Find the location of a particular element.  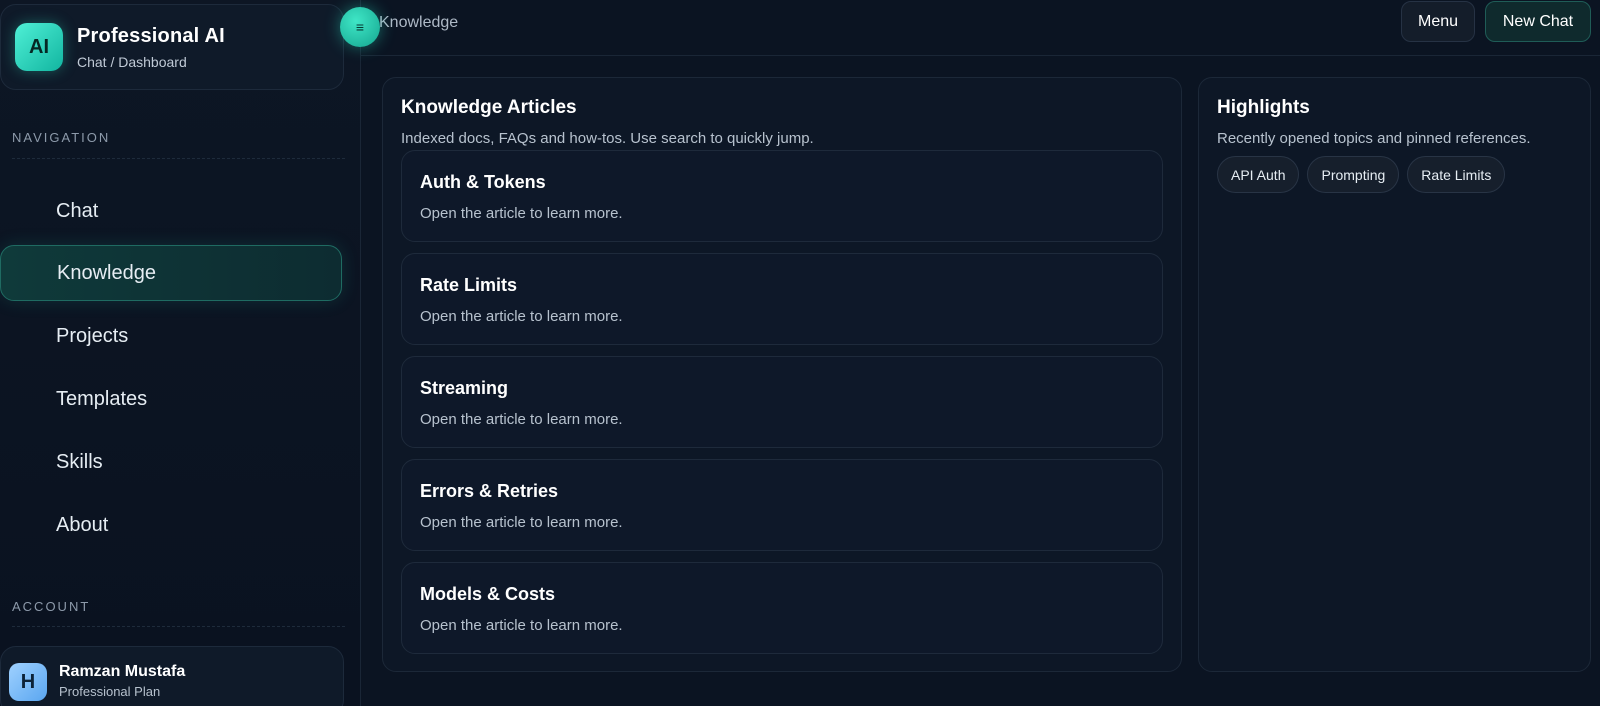

brand-header: AI Professional AI Chat / Dashboard is located at coordinates (172, 47).